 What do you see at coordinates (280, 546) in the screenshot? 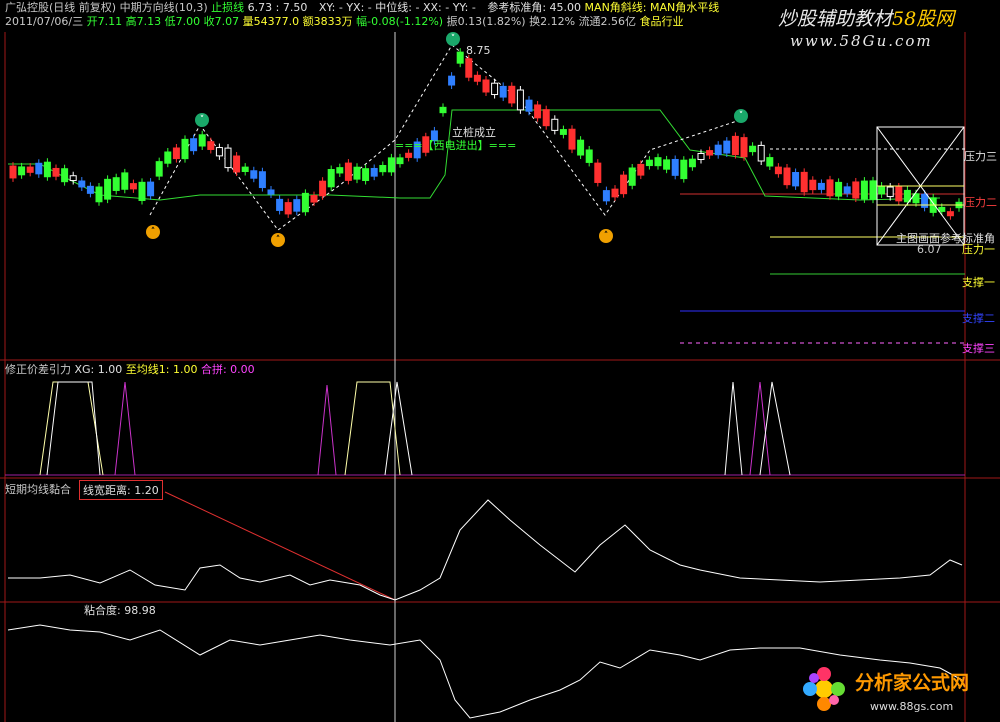
I see `label-pointer-line` at bounding box center [280, 546].